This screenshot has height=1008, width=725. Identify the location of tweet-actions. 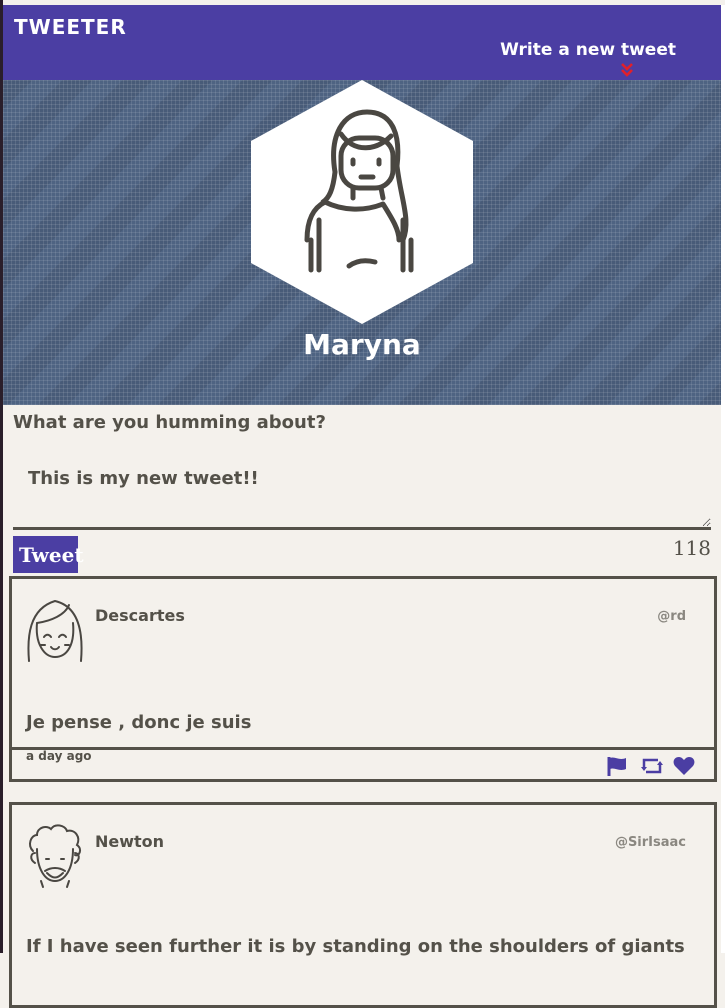
(651, 766).